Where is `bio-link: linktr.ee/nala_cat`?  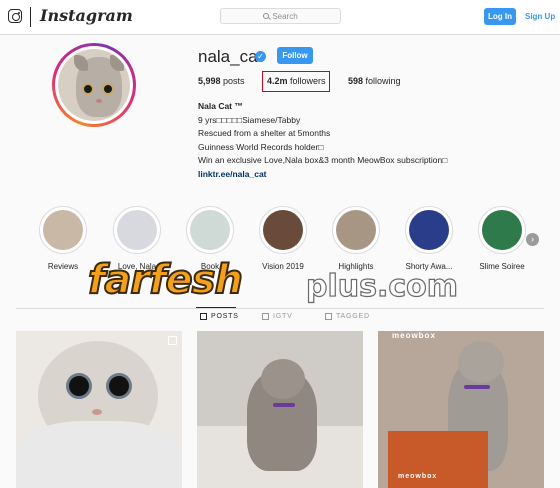 bio-link: linktr.ee/nala_cat is located at coordinates (322, 175).